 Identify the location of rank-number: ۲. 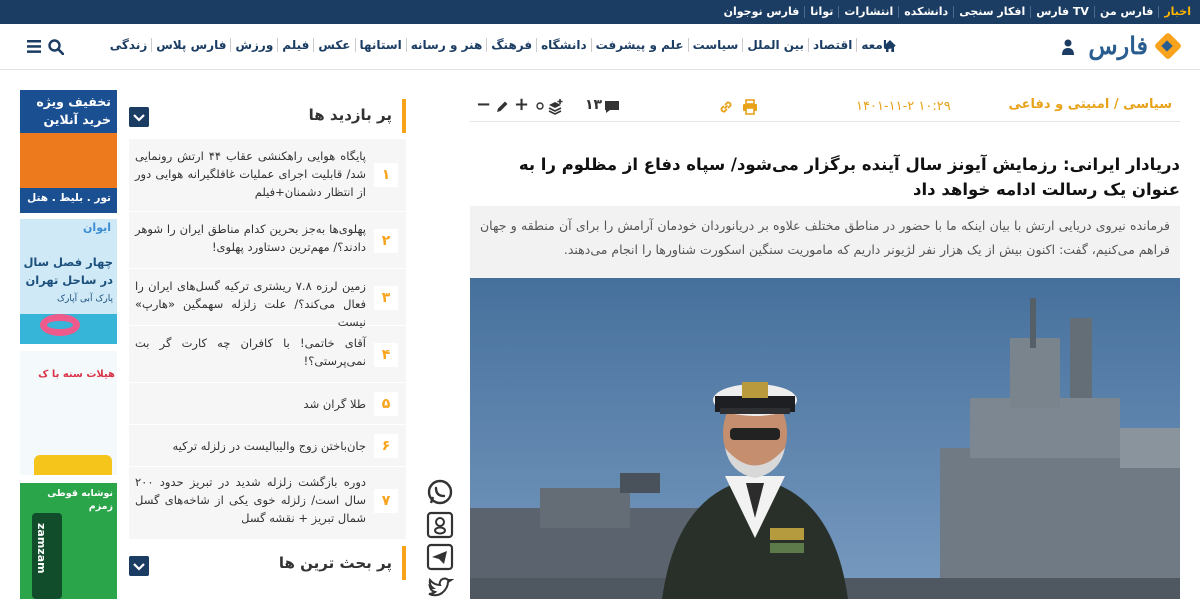
(386, 241).